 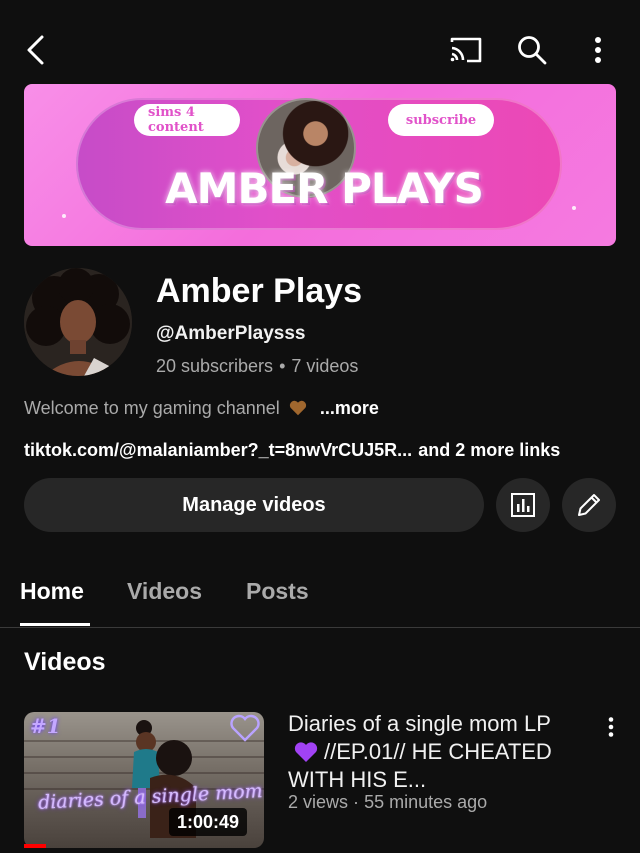 I want to click on video-count: 7 videos, so click(x=325, y=366).